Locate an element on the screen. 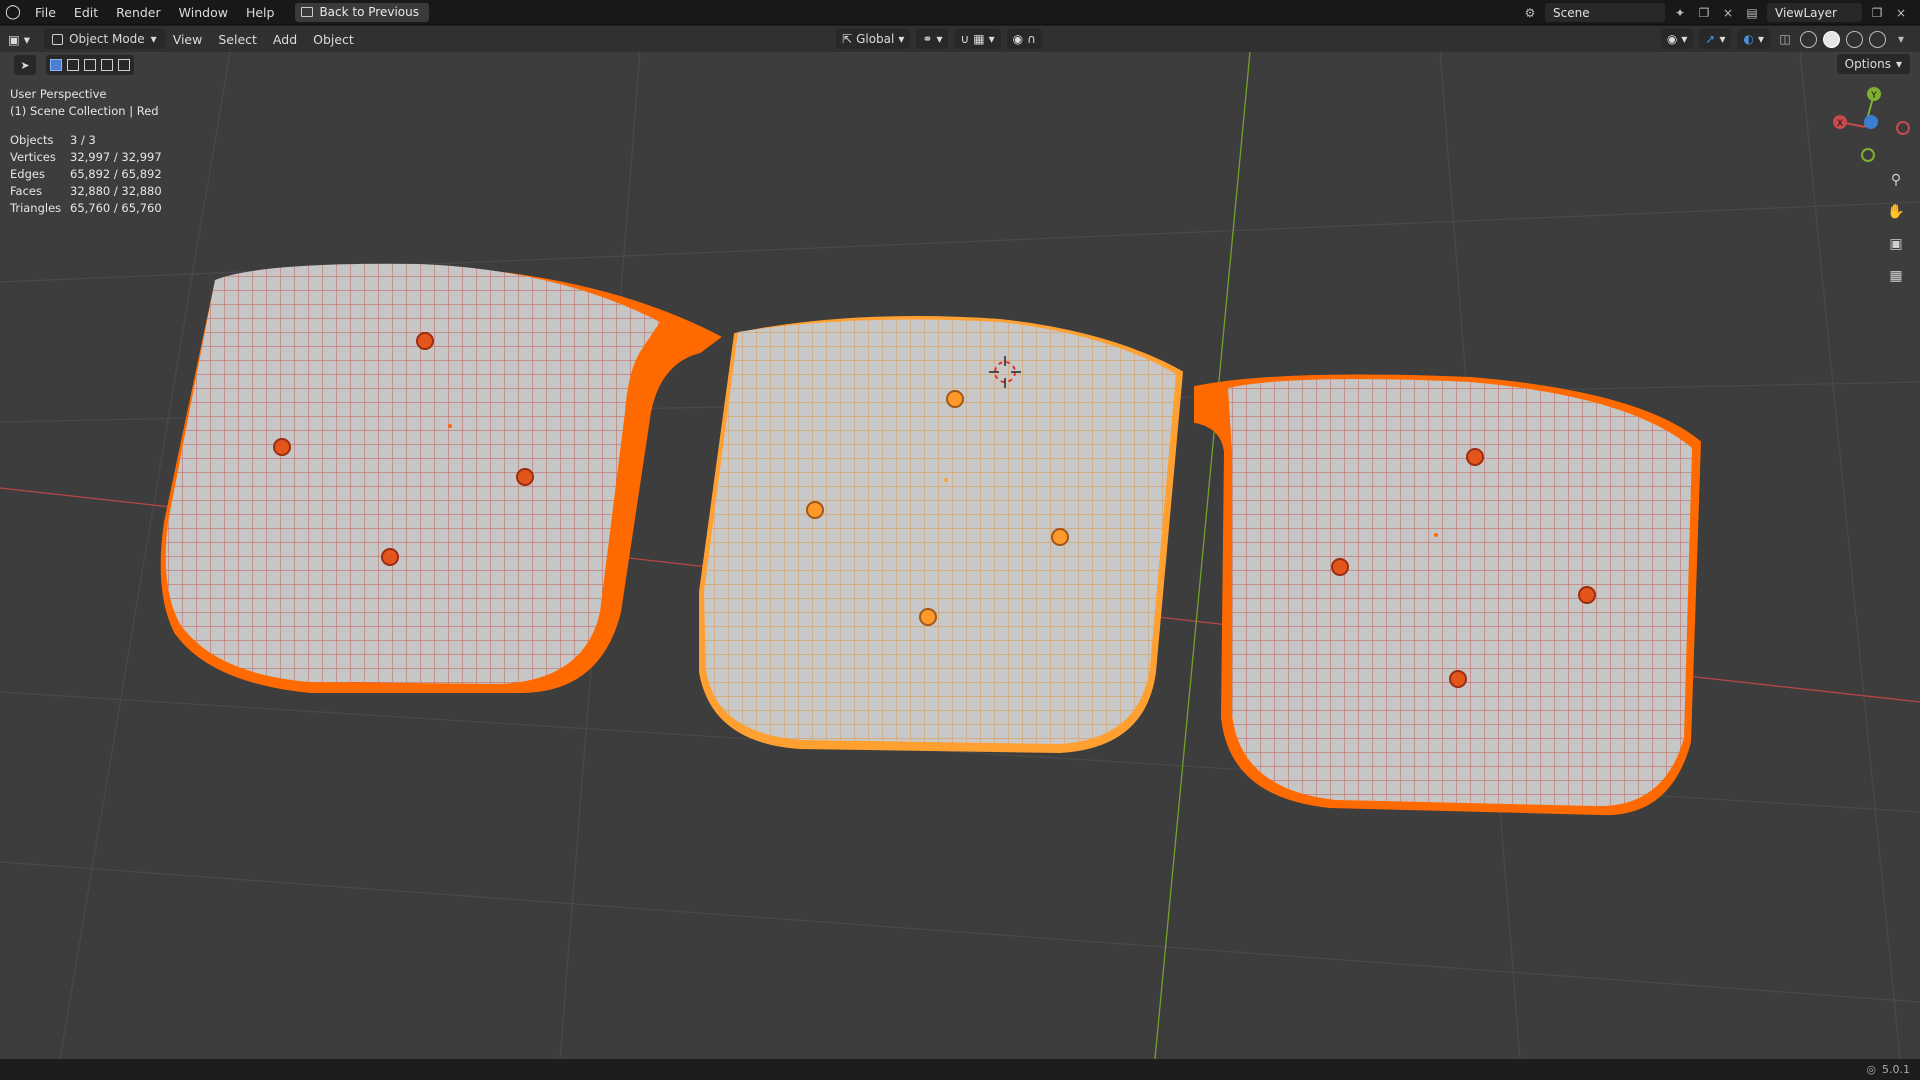 The width and height of the screenshot is (1920, 1080). select-subtract-icon is located at coordinates (90, 65).